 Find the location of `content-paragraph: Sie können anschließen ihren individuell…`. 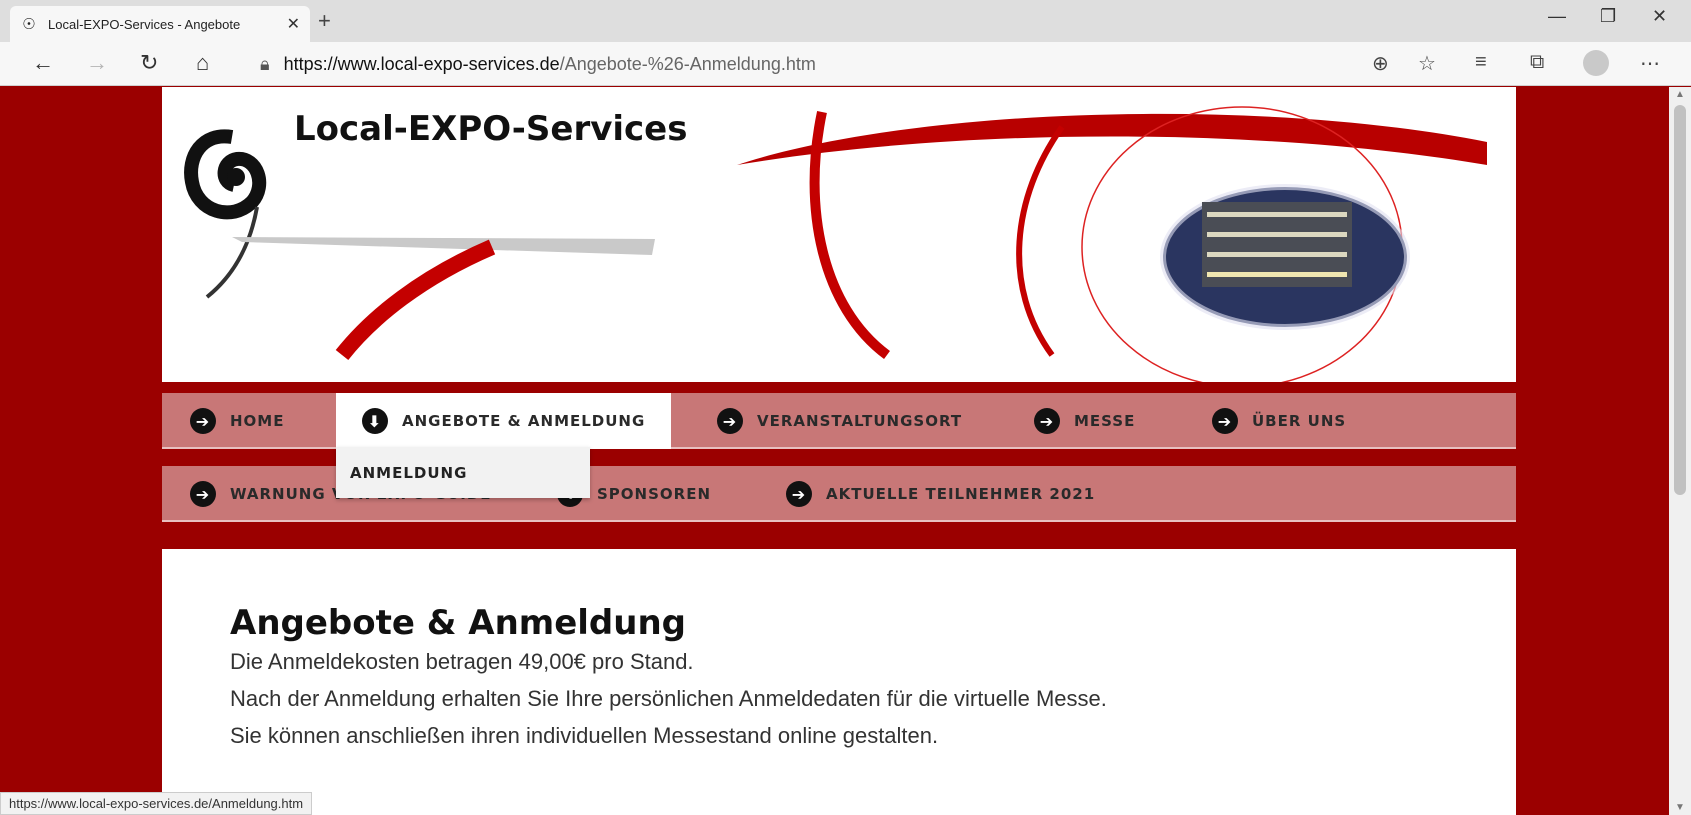

content-paragraph: Sie können anschließen ihren individuell… is located at coordinates (584, 735).